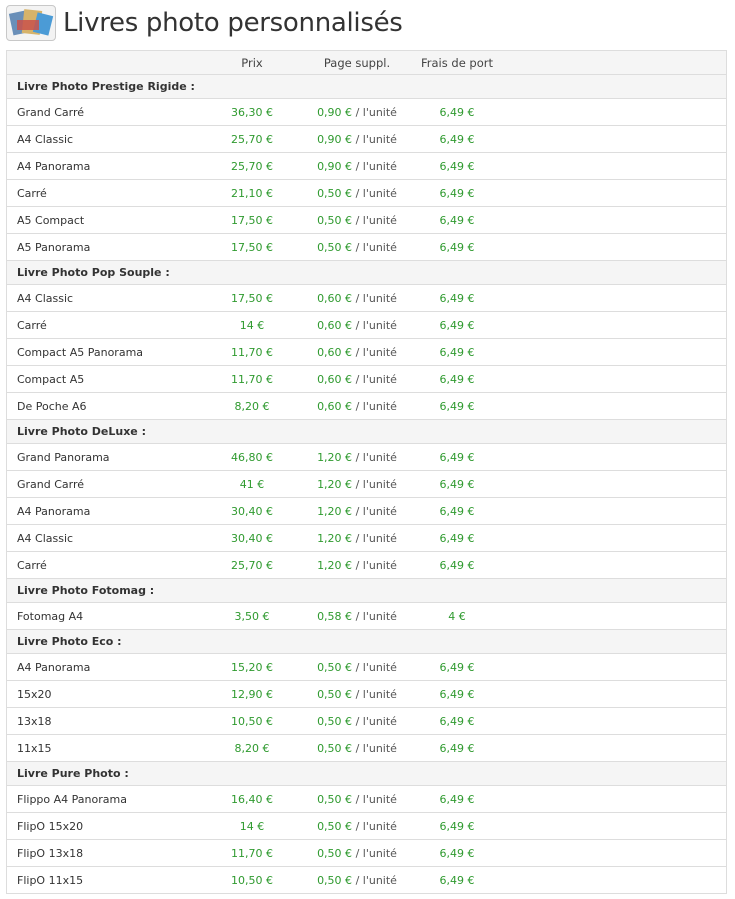 This screenshot has width=735, height=899. What do you see at coordinates (252, 325) in the screenshot?
I see `price-cell: 14 €` at bounding box center [252, 325].